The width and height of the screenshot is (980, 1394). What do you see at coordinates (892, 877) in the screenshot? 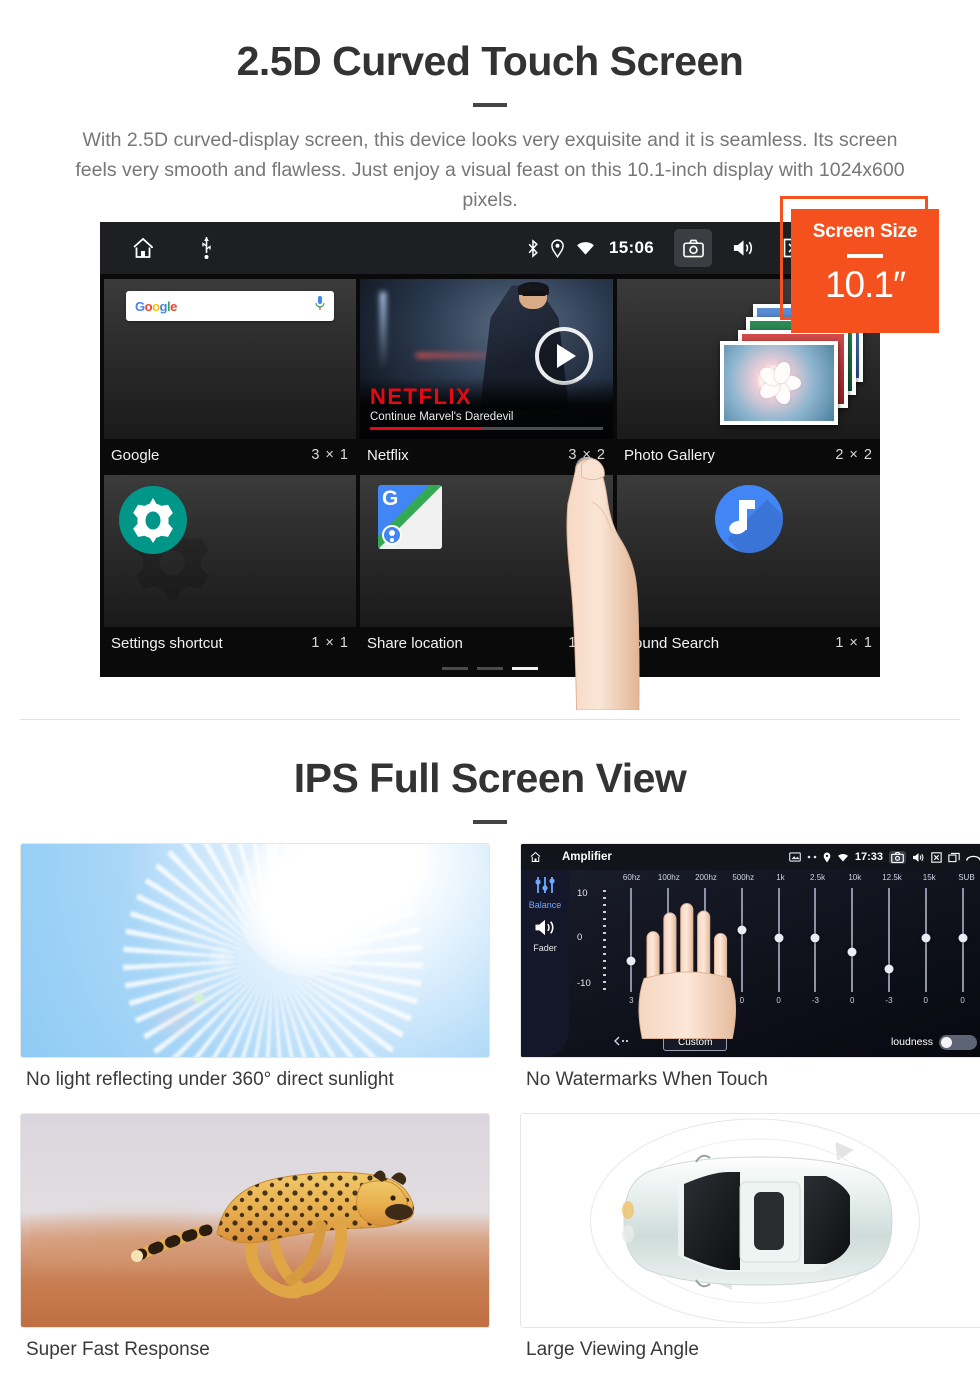
I see `band-label: 12.5k` at bounding box center [892, 877].